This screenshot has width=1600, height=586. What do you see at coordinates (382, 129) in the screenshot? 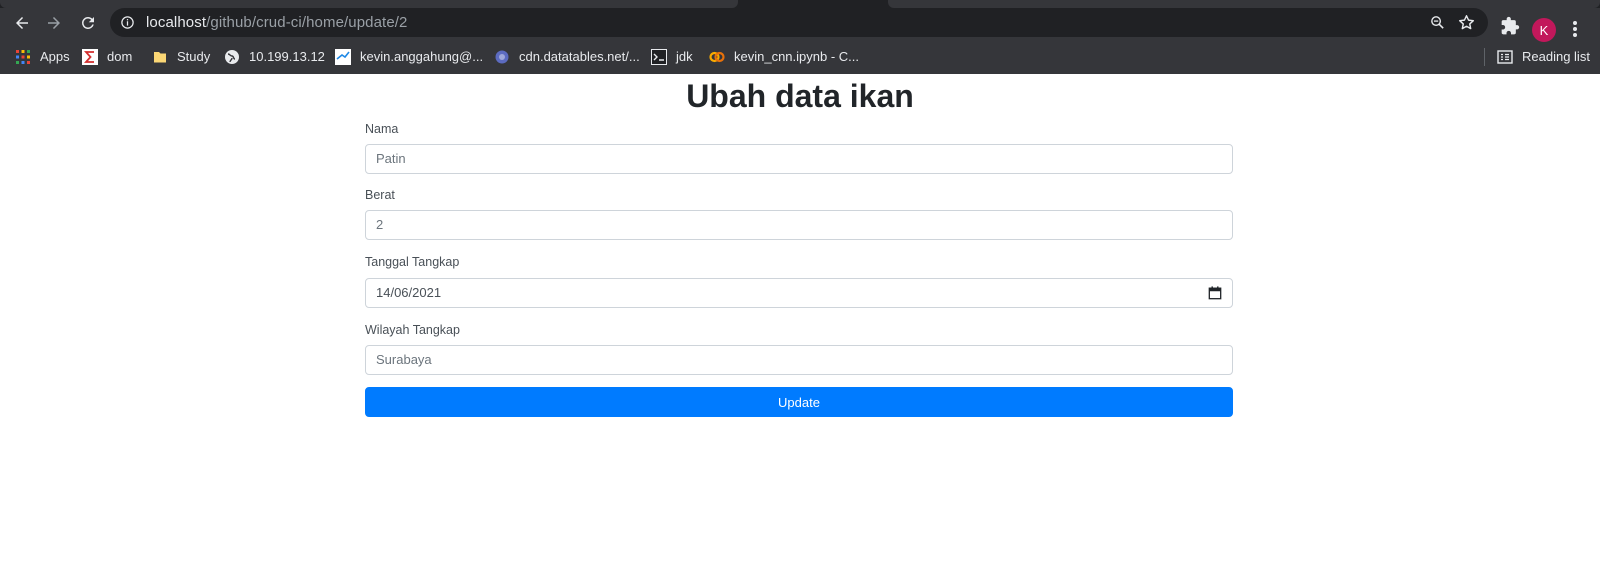
I see `nama-label: Nama` at bounding box center [382, 129].